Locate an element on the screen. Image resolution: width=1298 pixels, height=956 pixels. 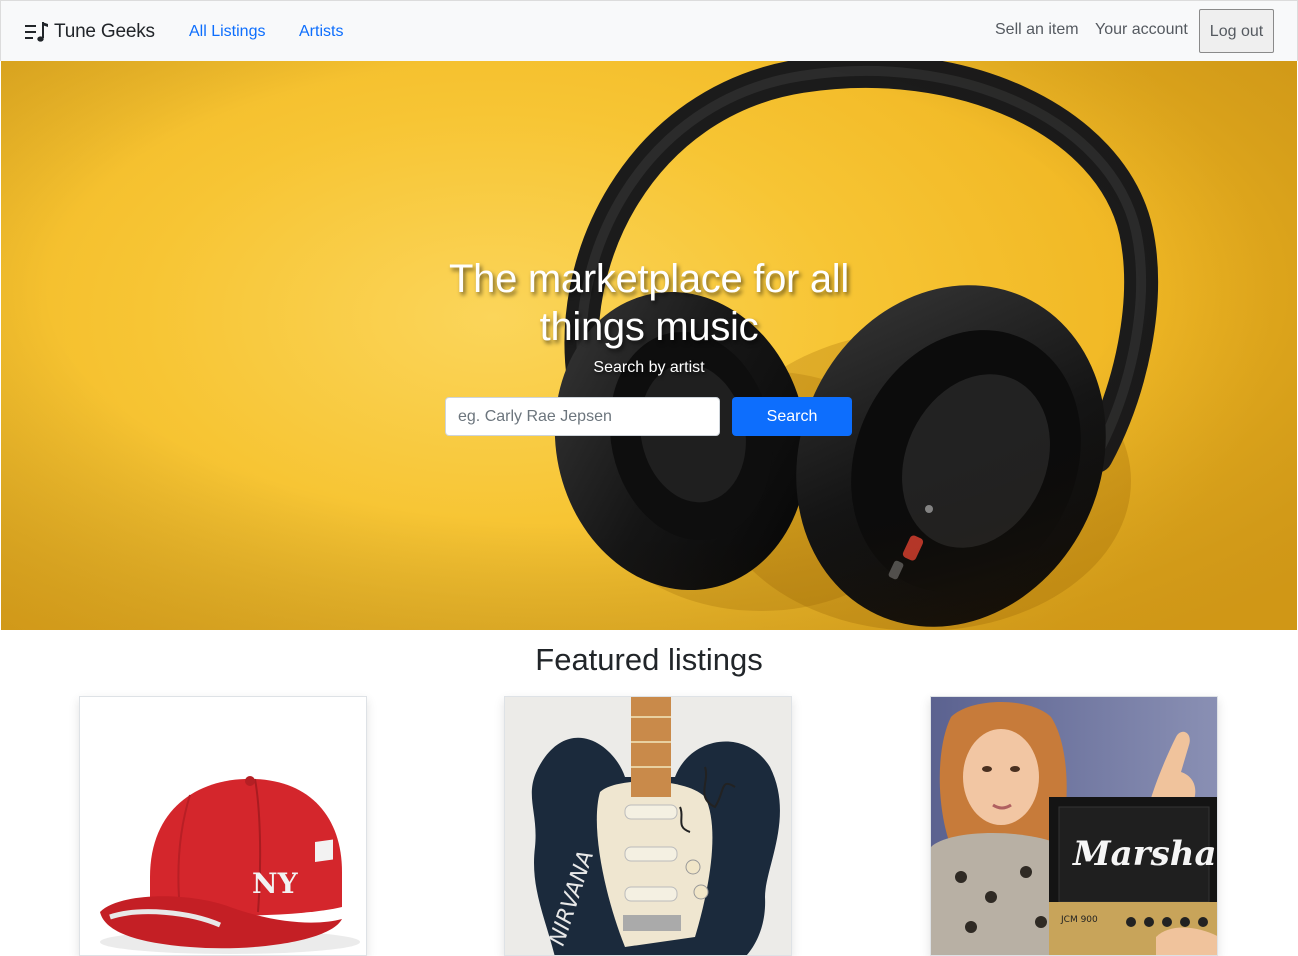
featured-card-amp: Marshall JCM 900 is located at coordinates (1074, 826).